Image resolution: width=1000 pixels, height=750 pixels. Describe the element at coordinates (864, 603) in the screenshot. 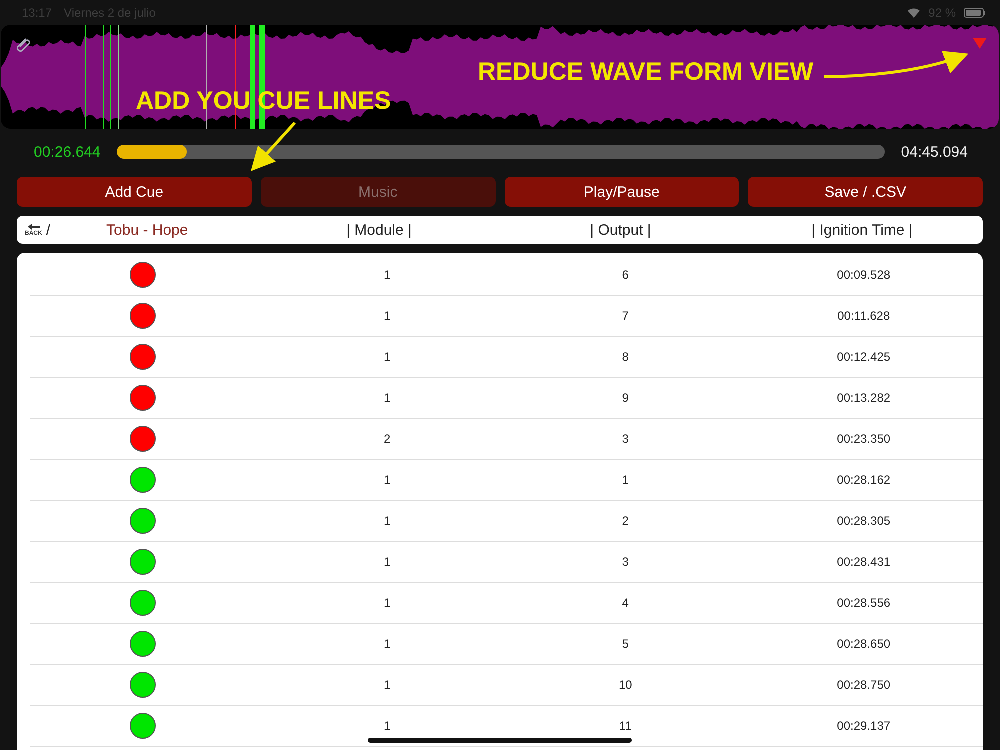

I see `table-cell: 00:28.556` at that location.